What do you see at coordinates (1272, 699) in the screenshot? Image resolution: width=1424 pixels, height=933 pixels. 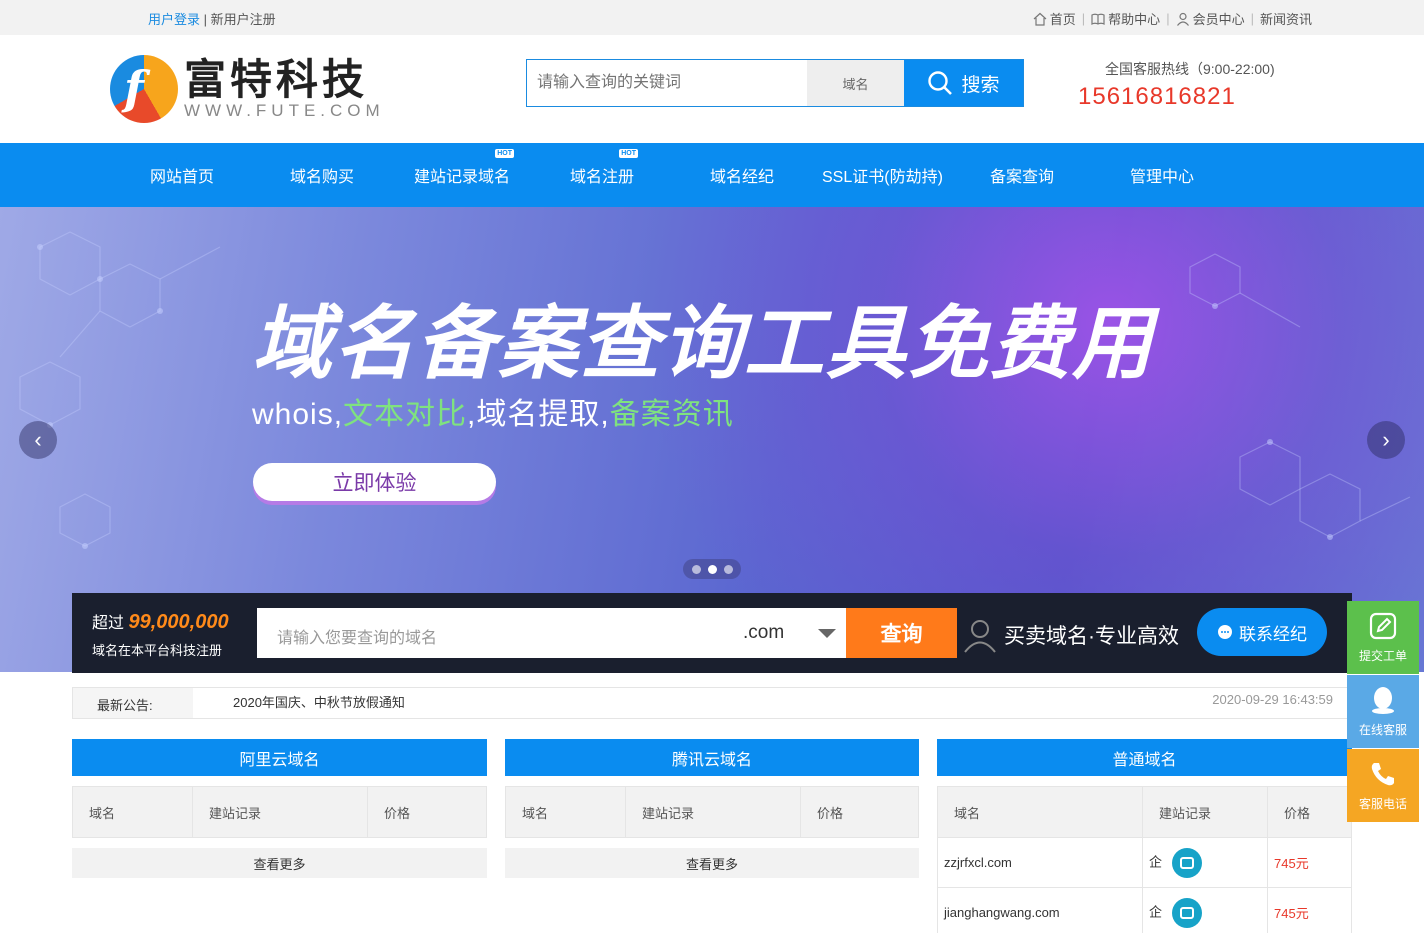 I see `announcement-date: 2020-09-29 16:43:59` at bounding box center [1272, 699].